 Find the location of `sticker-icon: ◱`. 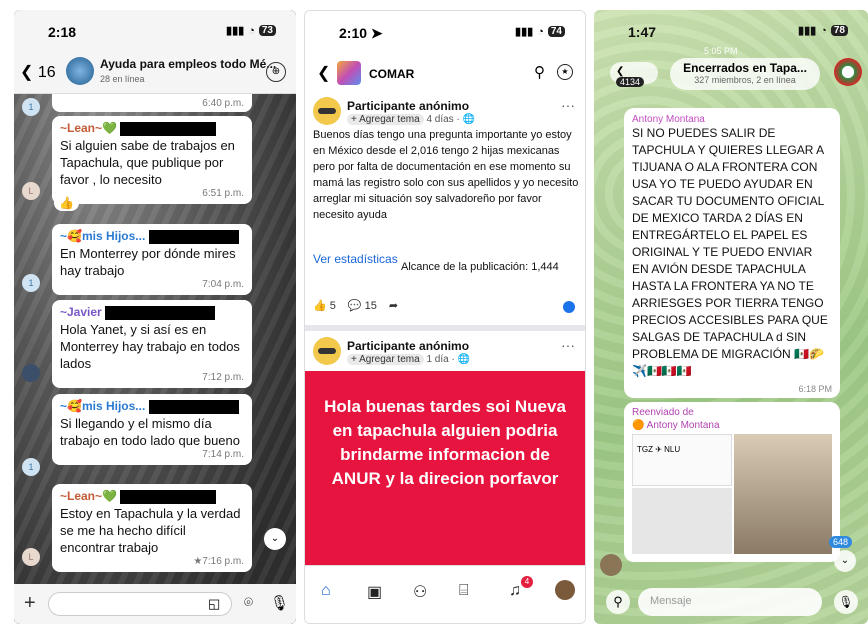

sticker-icon: ◱ is located at coordinates (214, 604).